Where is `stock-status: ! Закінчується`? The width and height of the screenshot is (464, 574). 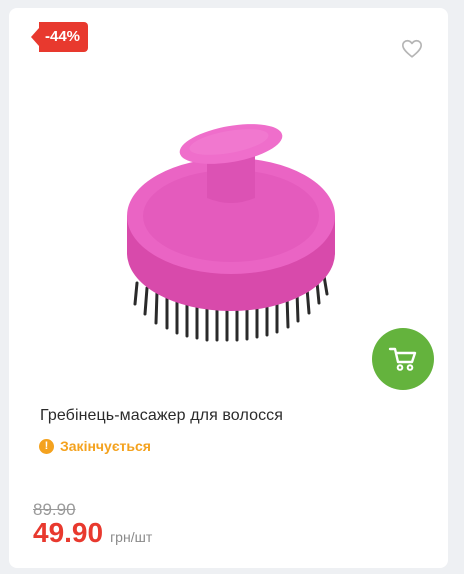 stock-status: ! Закінчується is located at coordinates (95, 446).